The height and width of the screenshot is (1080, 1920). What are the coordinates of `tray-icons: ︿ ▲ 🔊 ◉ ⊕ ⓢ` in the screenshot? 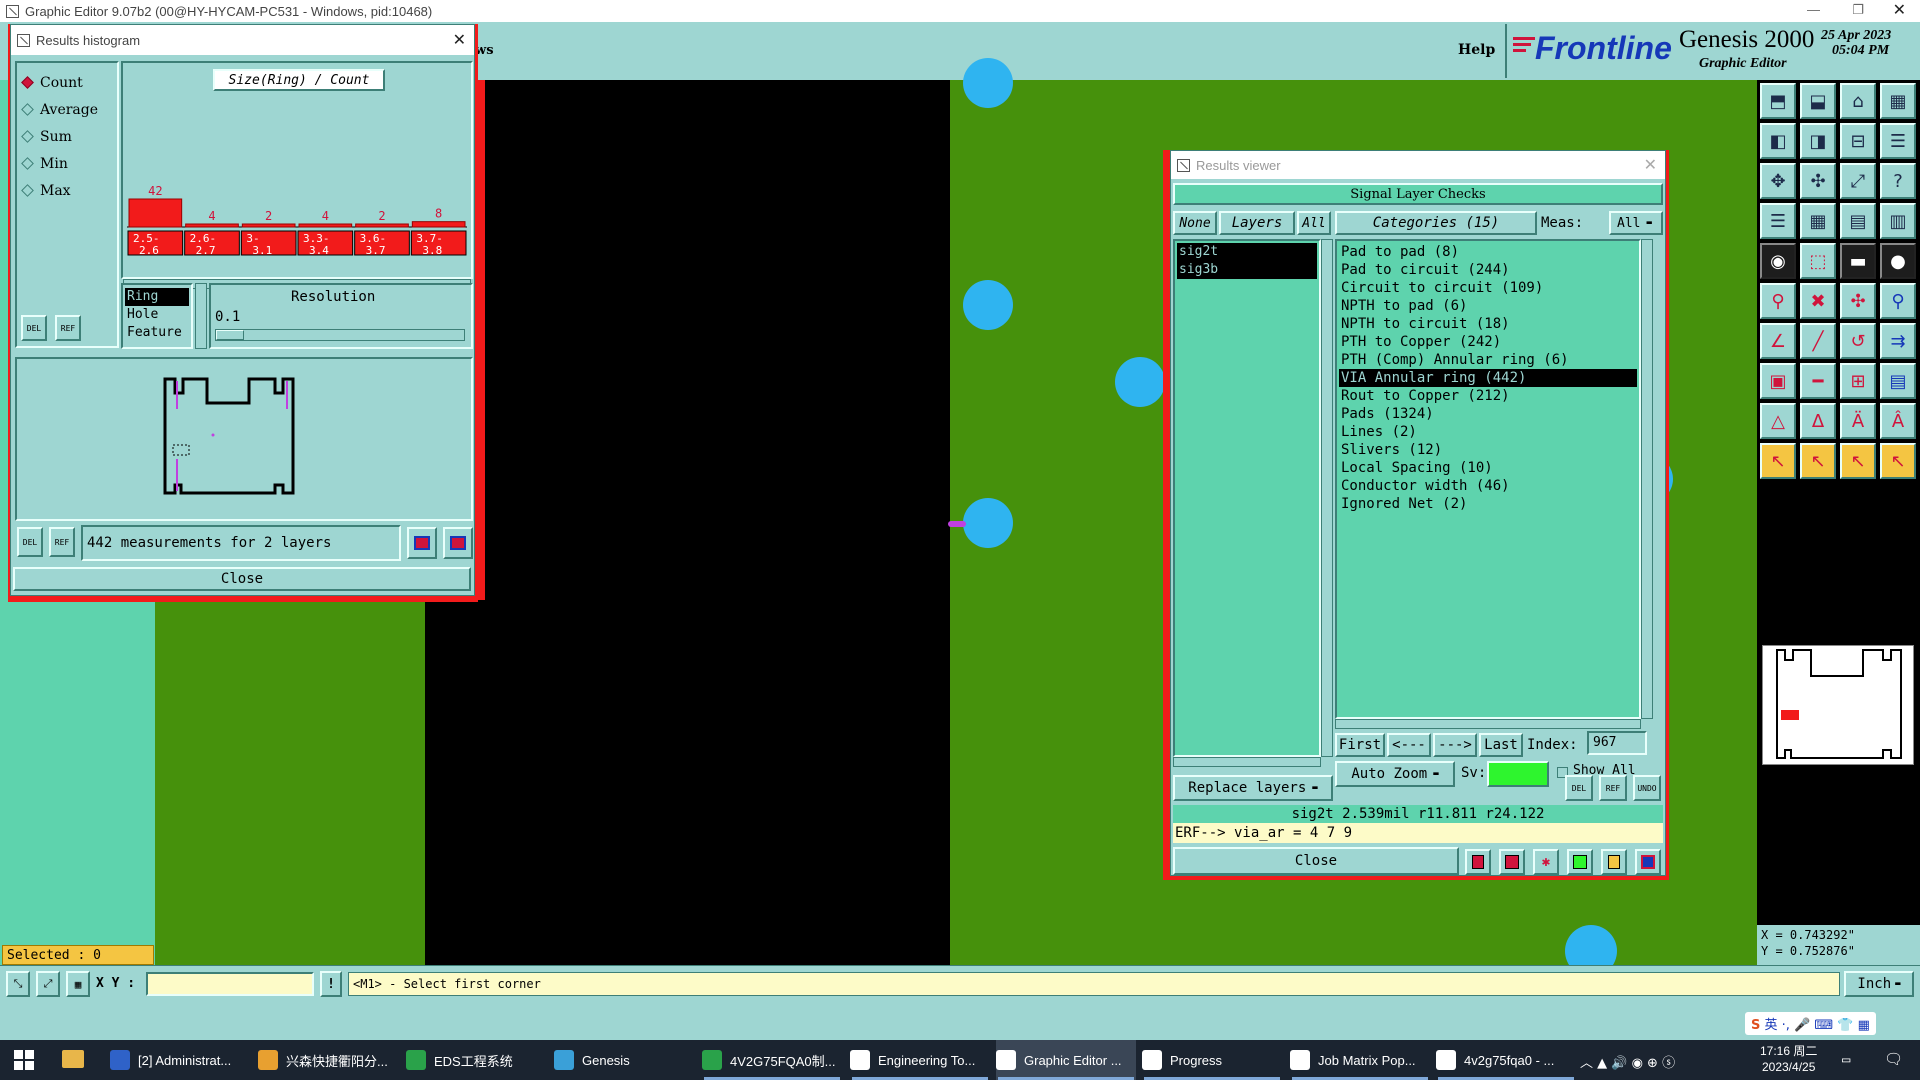 It's located at (1627, 1061).